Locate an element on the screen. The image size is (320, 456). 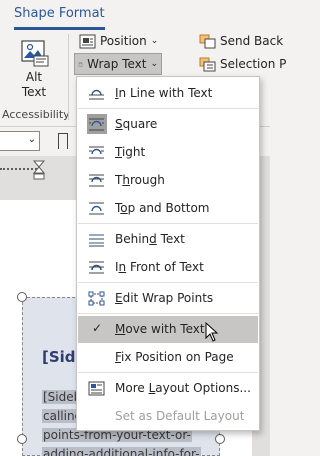
selection-pane-button: Selection P is located at coordinates (242, 64).